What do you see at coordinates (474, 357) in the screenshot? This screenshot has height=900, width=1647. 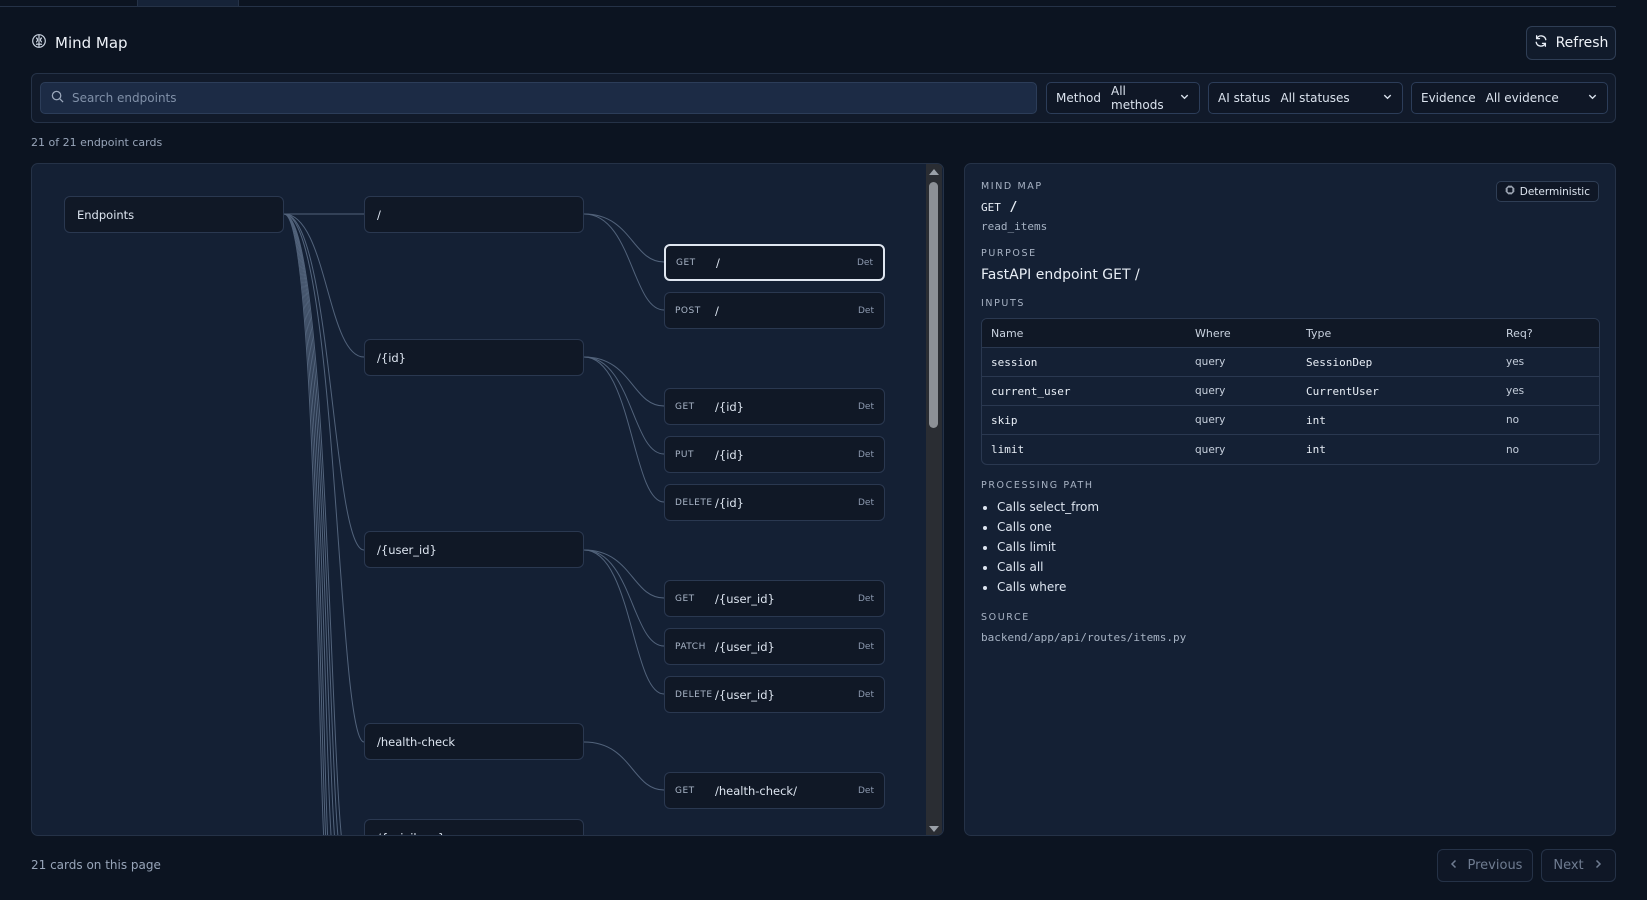 I see `group-node: /{id}` at bounding box center [474, 357].